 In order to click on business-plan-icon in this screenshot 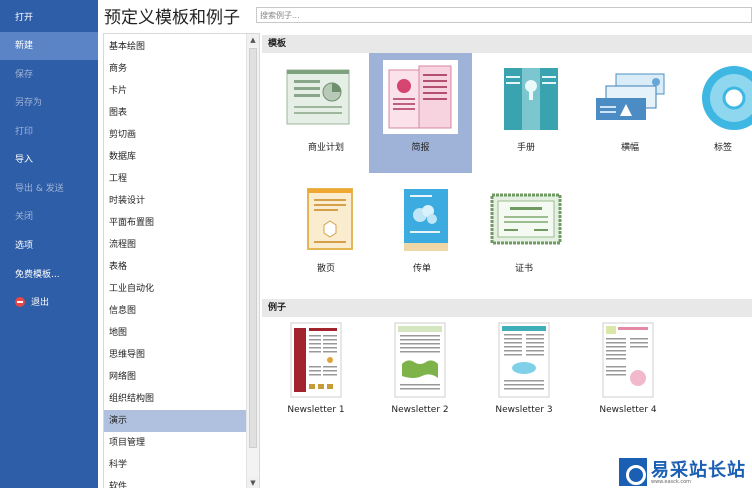, I will do `click(318, 97)`.